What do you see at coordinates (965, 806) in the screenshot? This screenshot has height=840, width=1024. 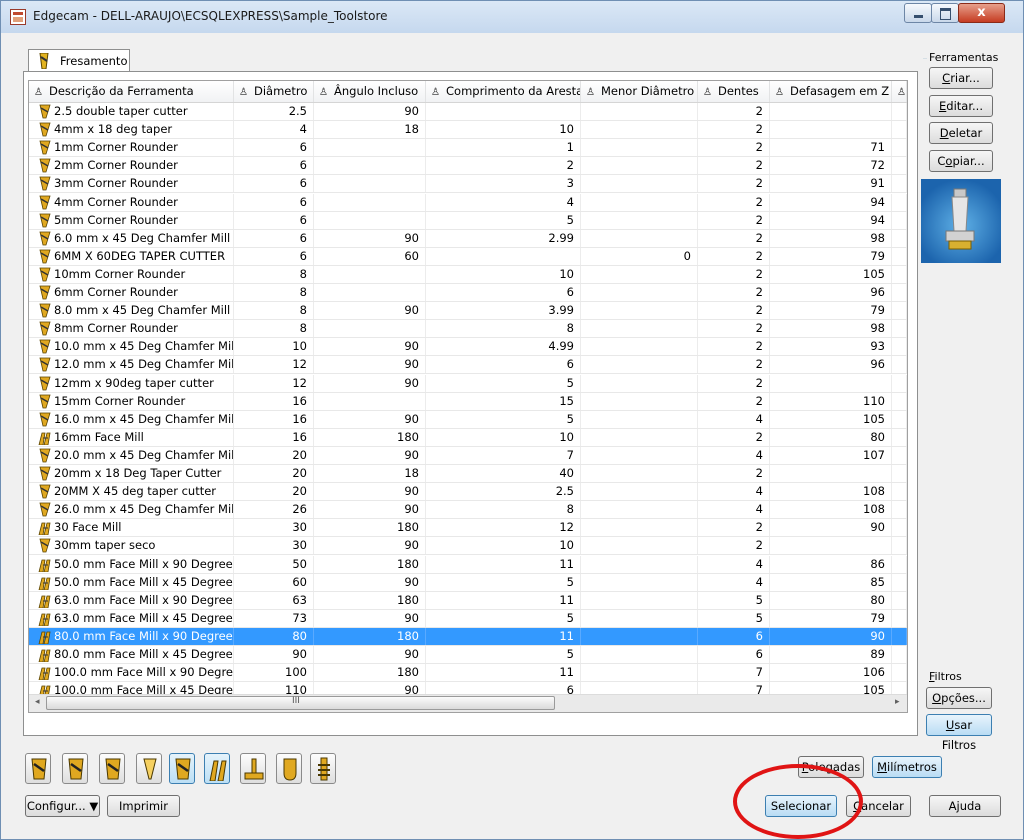 I see `help-button: Ajuda` at bounding box center [965, 806].